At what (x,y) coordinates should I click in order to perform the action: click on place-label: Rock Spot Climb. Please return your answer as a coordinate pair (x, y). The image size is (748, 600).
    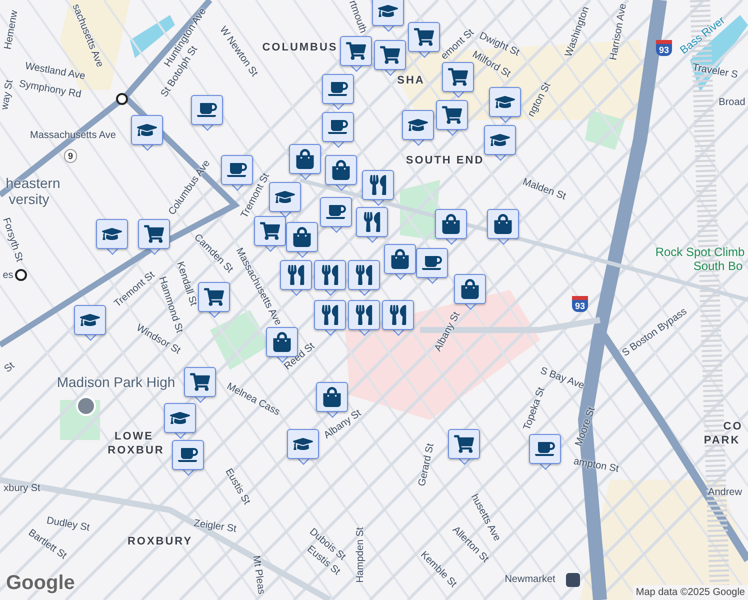
    Looking at the image, I should click on (700, 252).